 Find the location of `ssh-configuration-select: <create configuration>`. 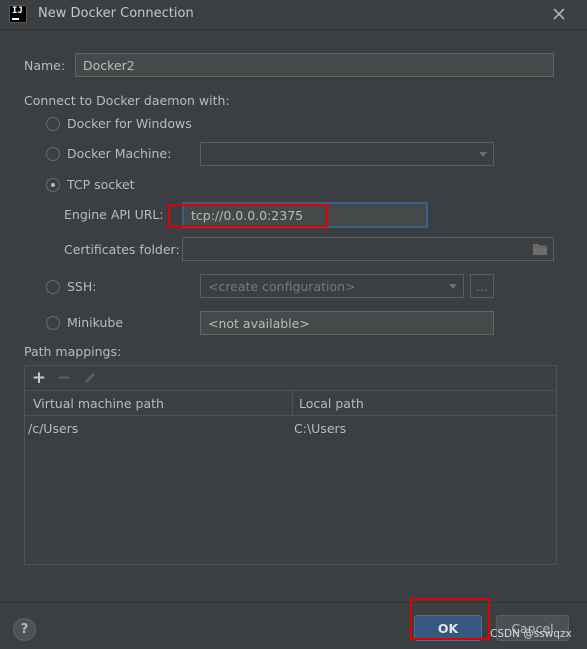

ssh-configuration-select: <create configuration> is located at coordinates (332, 286).